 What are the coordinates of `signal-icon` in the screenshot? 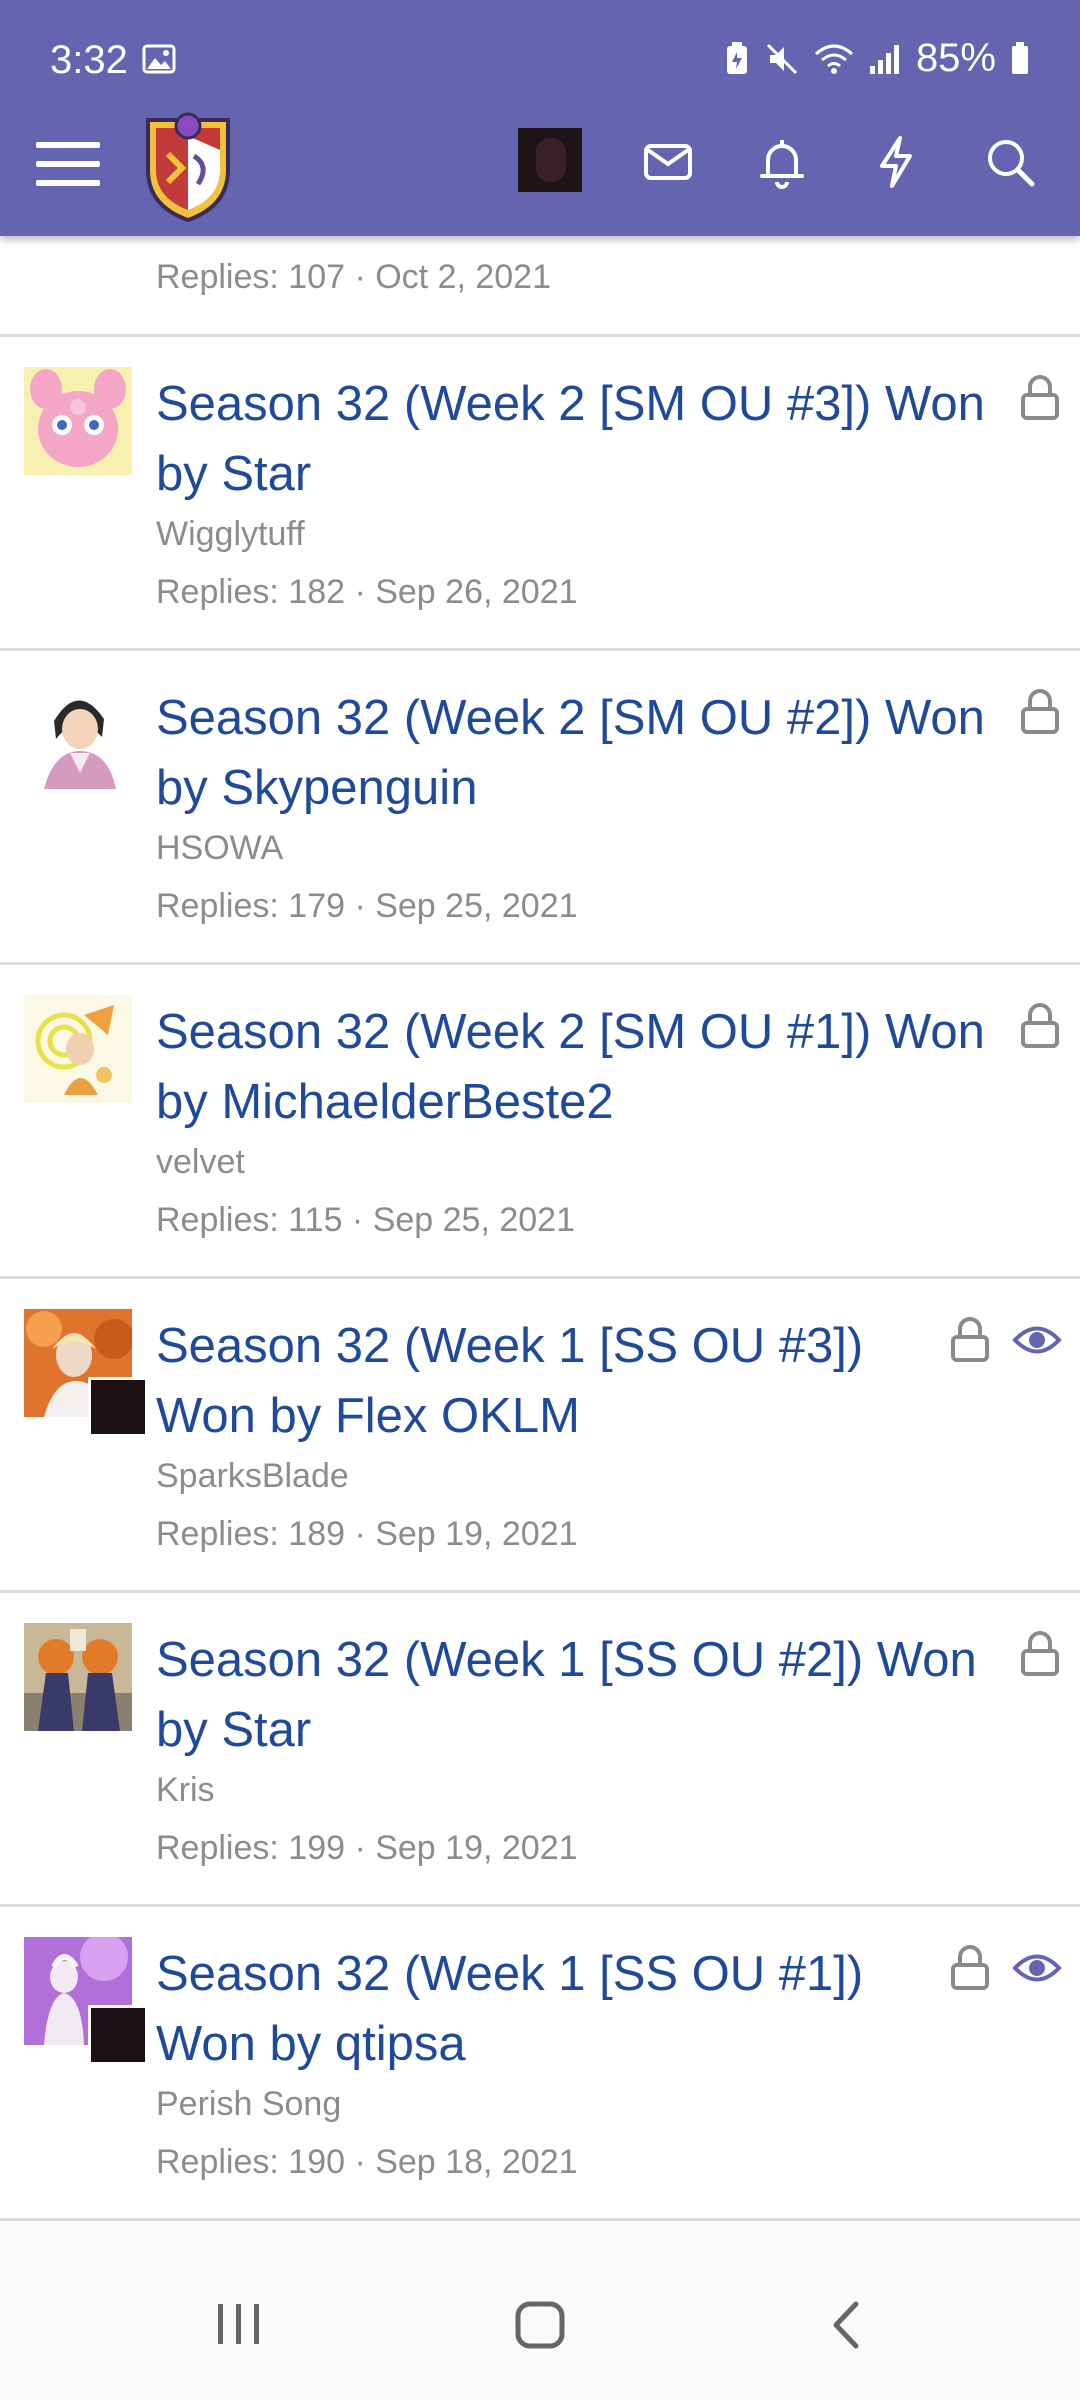 It's located at (884, 59).